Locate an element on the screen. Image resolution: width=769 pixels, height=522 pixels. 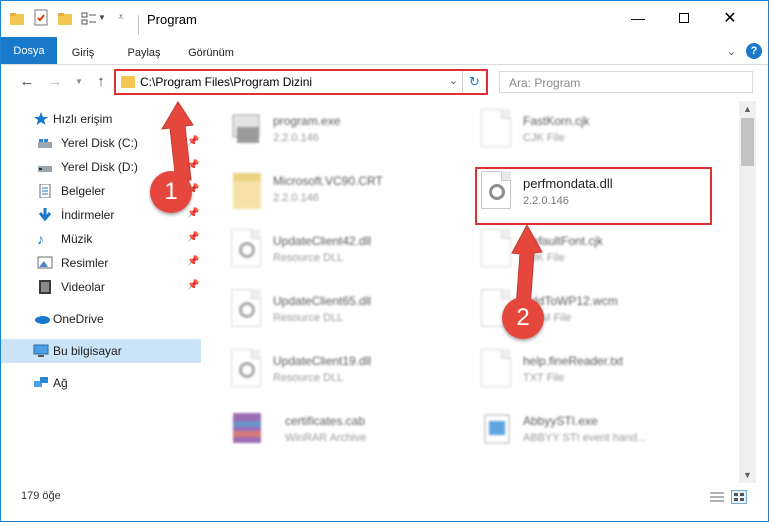
scroll-thumb is located at coordinates (747, 142).